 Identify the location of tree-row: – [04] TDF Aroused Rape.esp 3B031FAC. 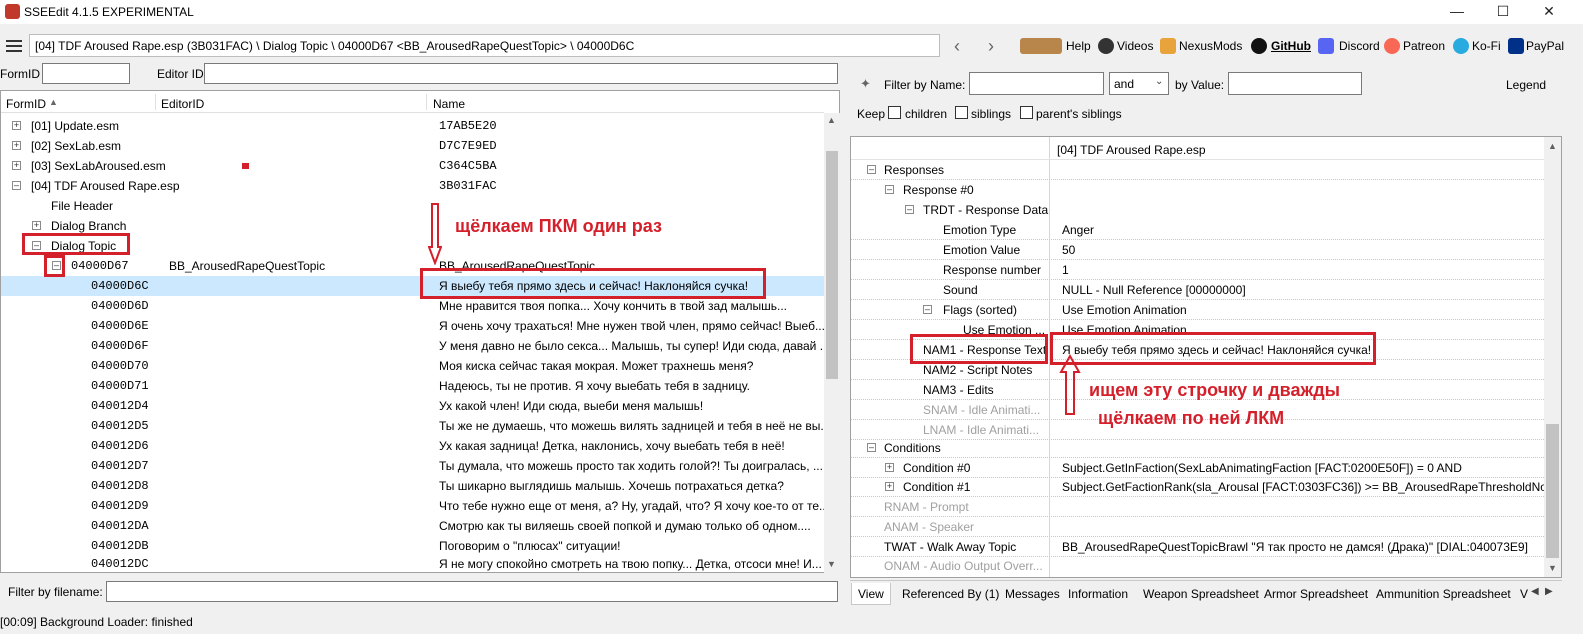
(412, 186).